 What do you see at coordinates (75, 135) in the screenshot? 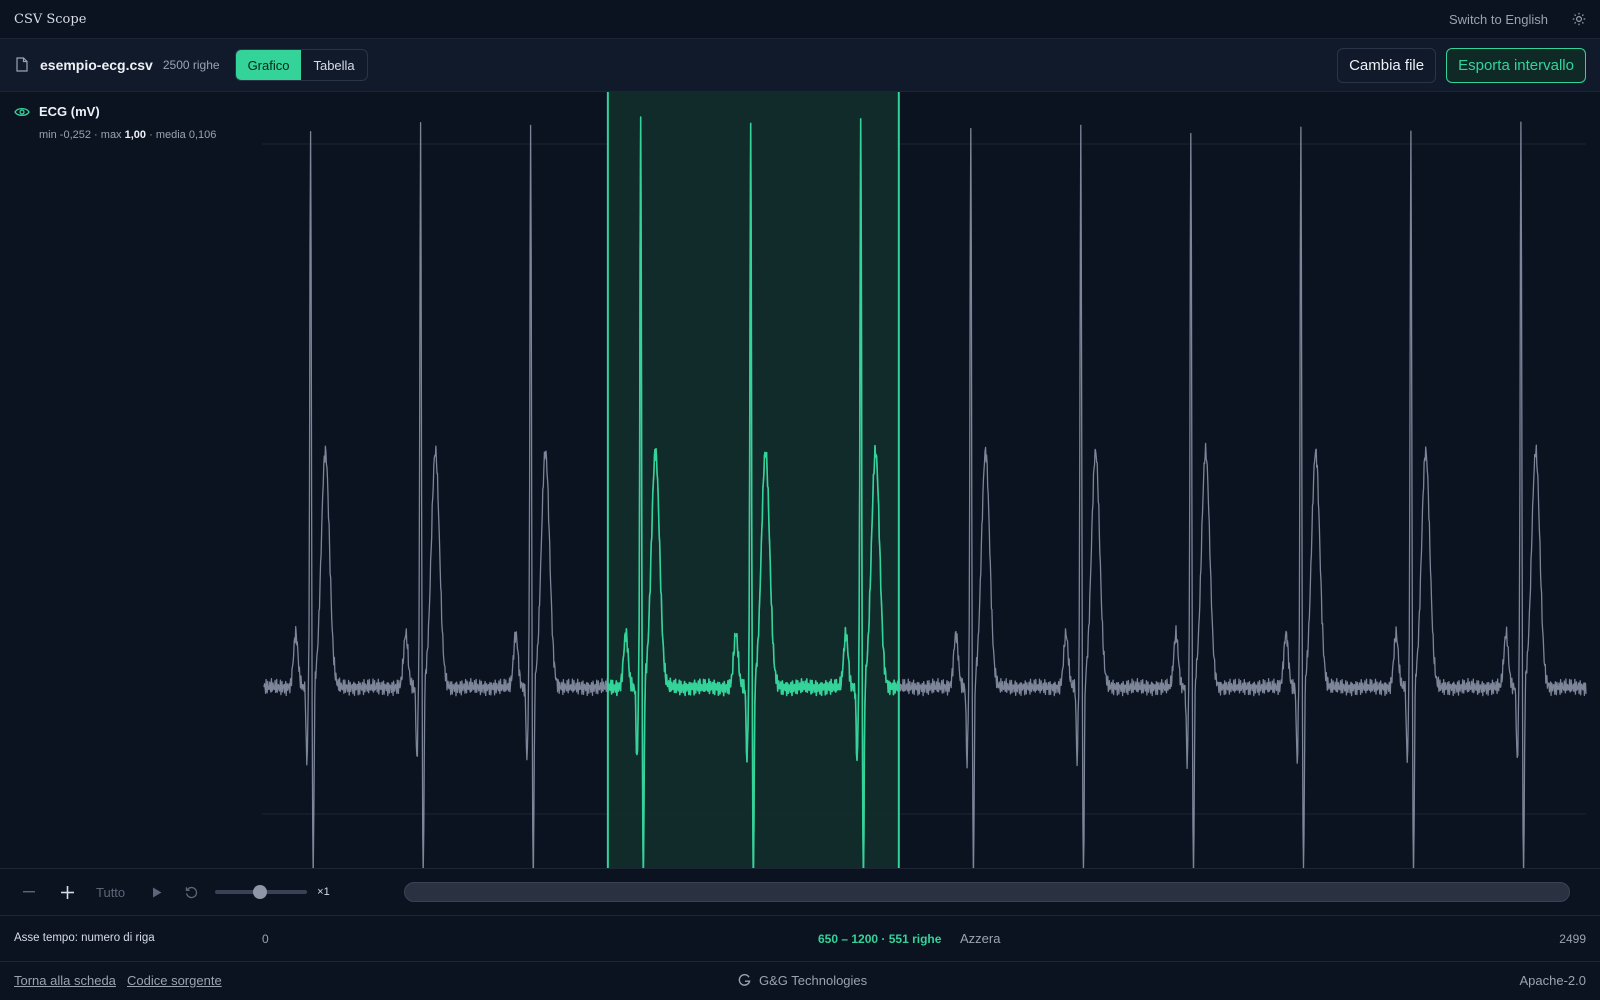
I see `stat-min: -0,252` at bounding box center [75, 135].